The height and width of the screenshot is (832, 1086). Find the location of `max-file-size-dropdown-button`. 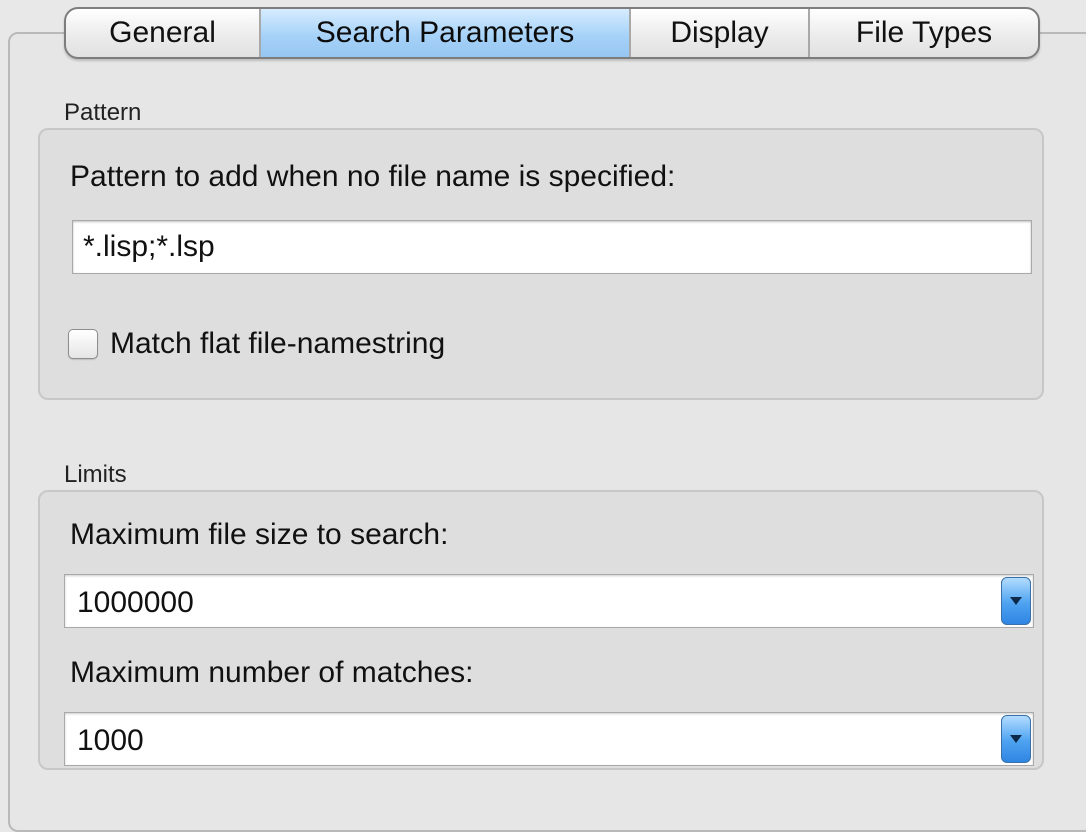

max-file-size-dropdown-button is located at coordinates (1016, 601).